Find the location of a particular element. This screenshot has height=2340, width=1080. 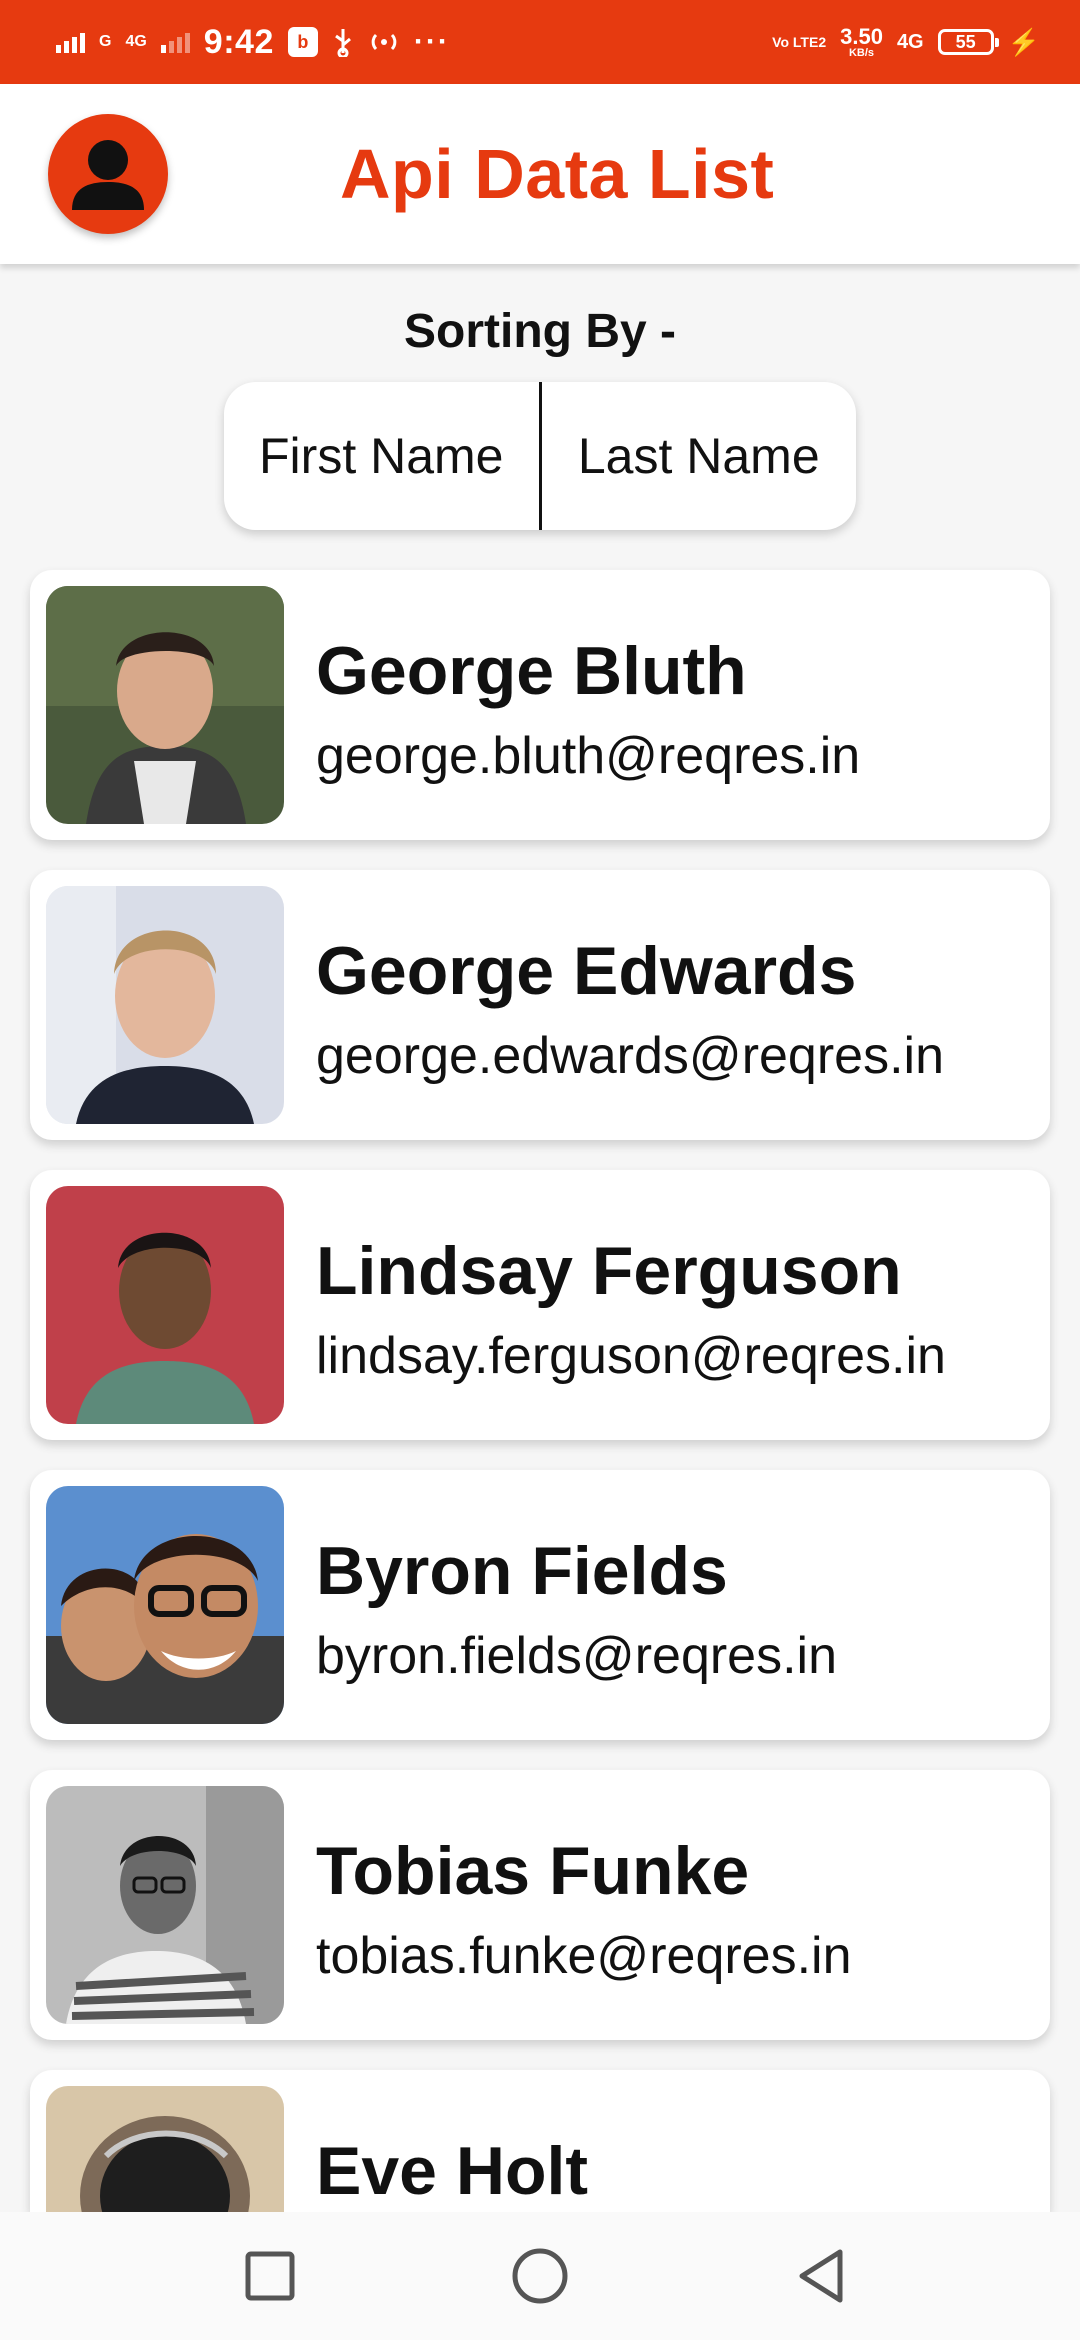

notification-icon: b is located at coordinates (302, 42).